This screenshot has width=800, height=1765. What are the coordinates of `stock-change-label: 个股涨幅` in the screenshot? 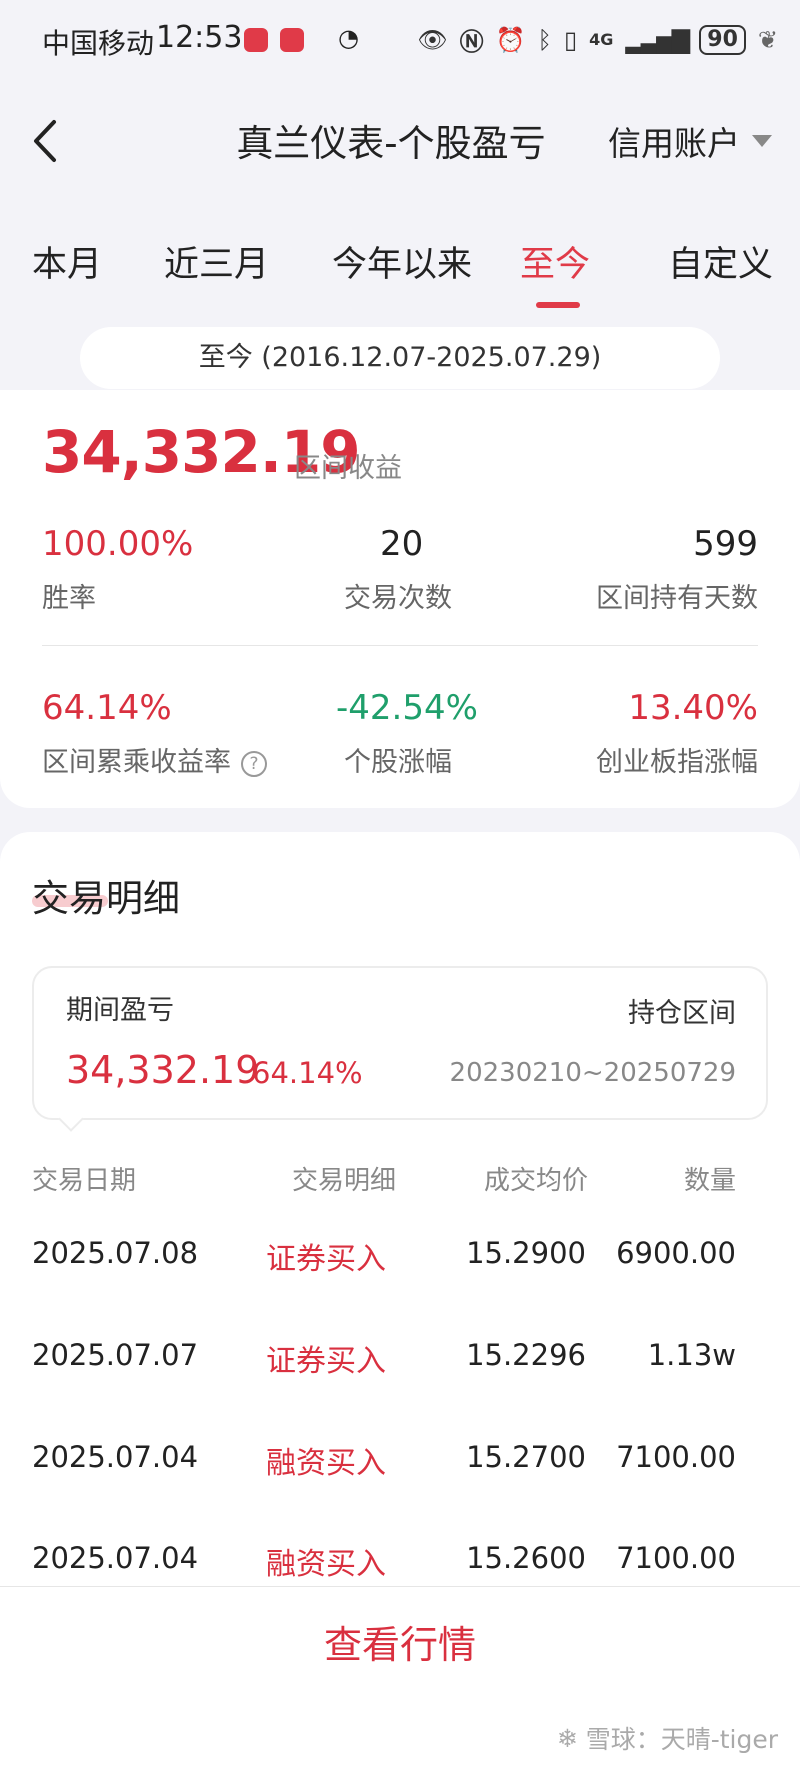 It's located at (398, 762).